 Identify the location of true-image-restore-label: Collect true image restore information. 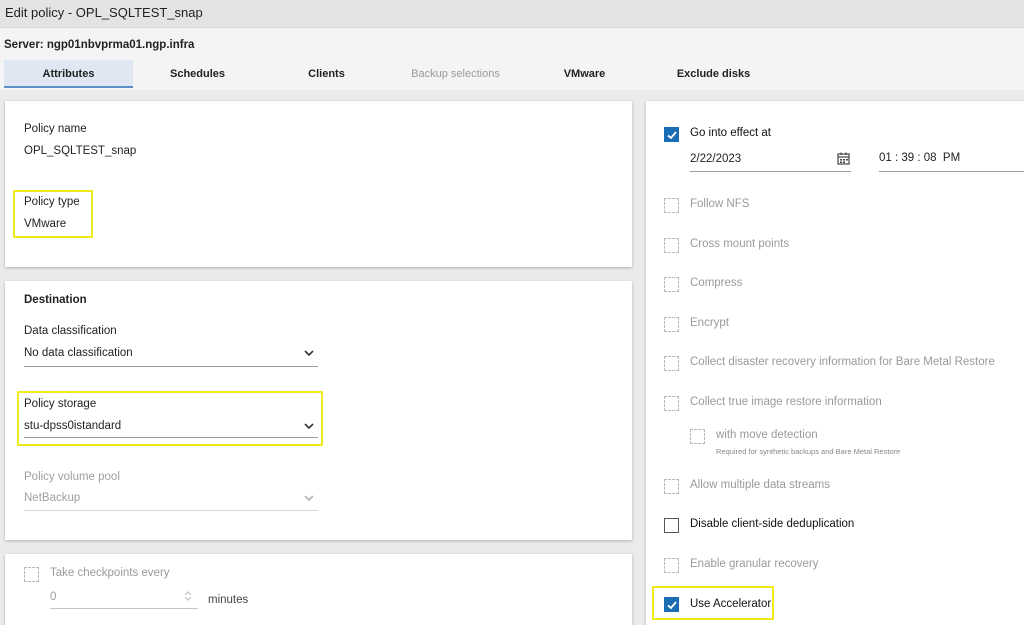
(786, 402).